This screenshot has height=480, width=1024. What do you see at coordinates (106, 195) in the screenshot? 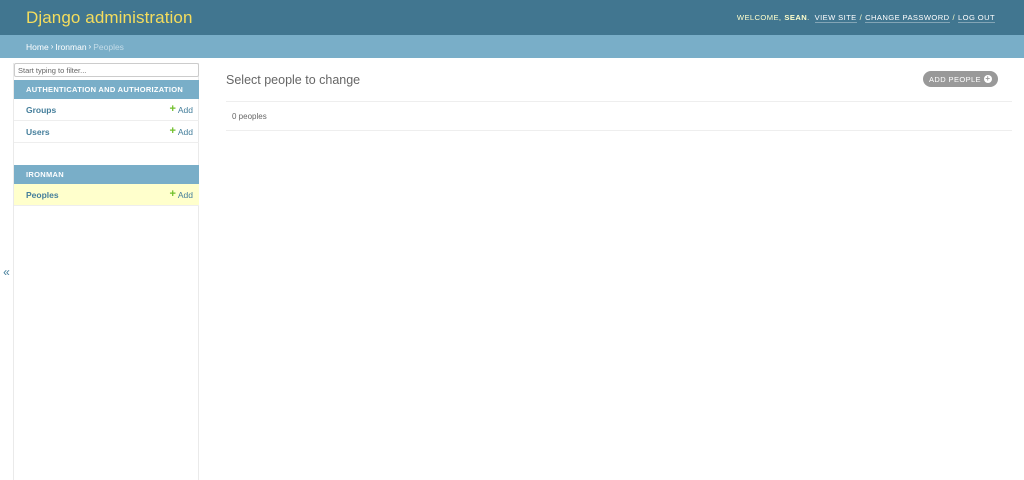
I see `sidebar-item-peoples: Peoples + Add` at bounding box center [106, 195].